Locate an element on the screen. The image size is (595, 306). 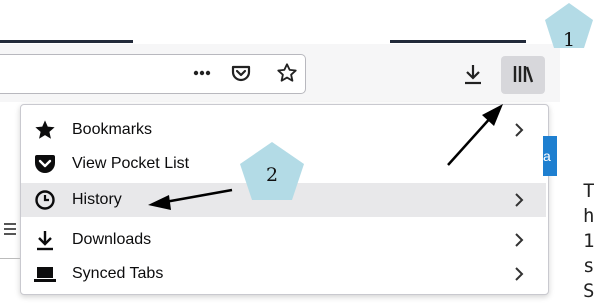
arrow-2-head is located at coordinates (159, 202).